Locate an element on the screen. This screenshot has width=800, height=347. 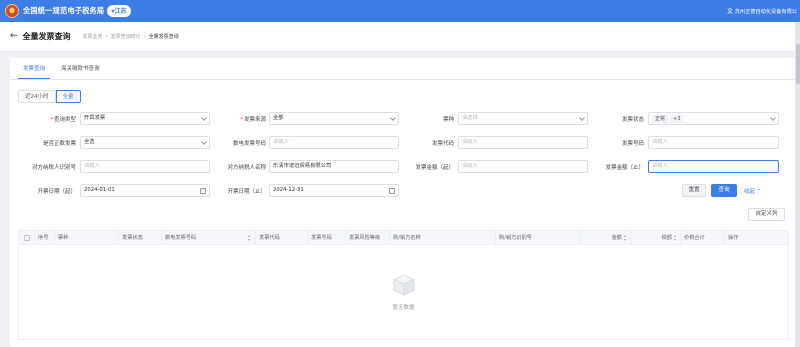
col-digital-invoice-no: 数电发票号码 is located at coordinates (209, 238).